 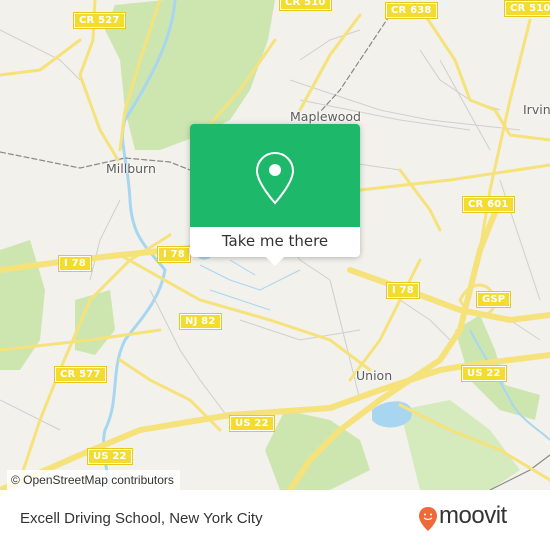 I want to click on road-shield-i78-east: I 78, so click(x=403, y=290).